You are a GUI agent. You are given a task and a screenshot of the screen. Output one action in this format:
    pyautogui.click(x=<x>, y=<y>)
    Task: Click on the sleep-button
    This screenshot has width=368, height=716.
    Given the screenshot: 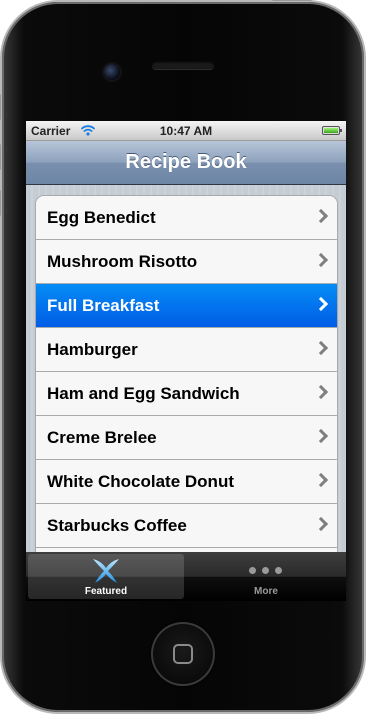 What is the action you would take?
    pyautogui.click(x=292, y=0)
    